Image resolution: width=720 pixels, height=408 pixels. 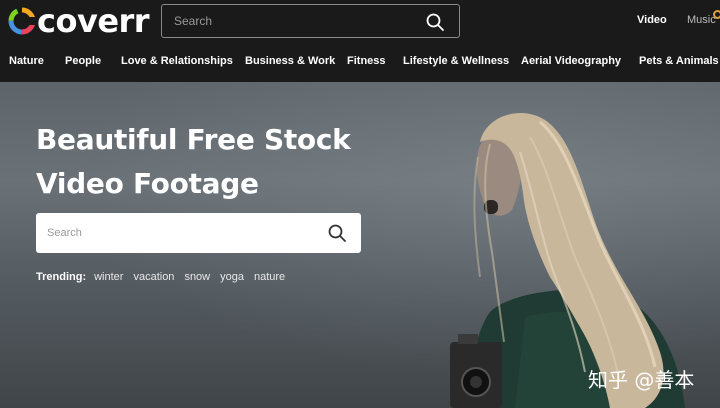 What do you see at coordinates (571, 61) in the screenshot?
I see `category-aerial-videography: Aerial Videography` at bounding box center [571, 61].